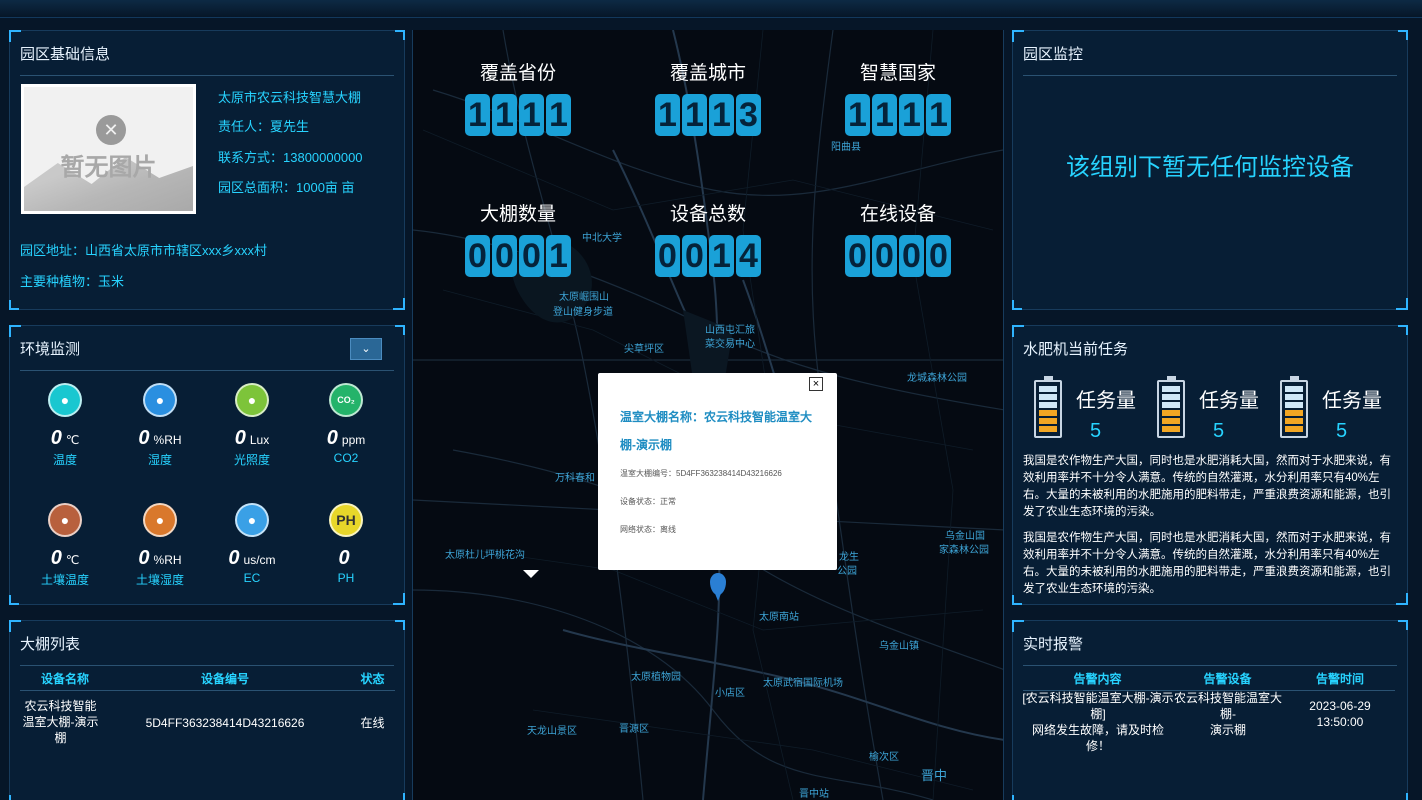 The height and width of the screenshot is (800, 1422). What do you see at coordinates (252, 438) in the screenshot?
I see `sensor-value: 0 Lux` at bounding box center [252, 438].